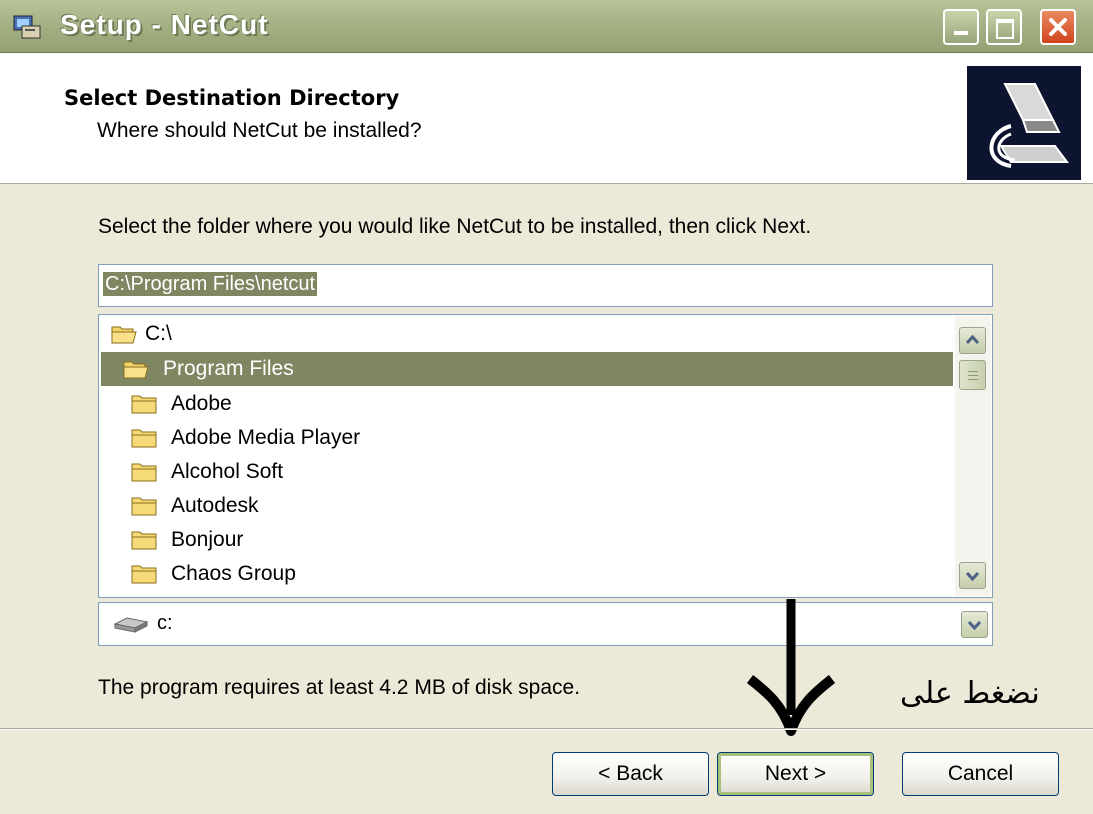  I want to click on back-button: < Back, so click(630, 774).